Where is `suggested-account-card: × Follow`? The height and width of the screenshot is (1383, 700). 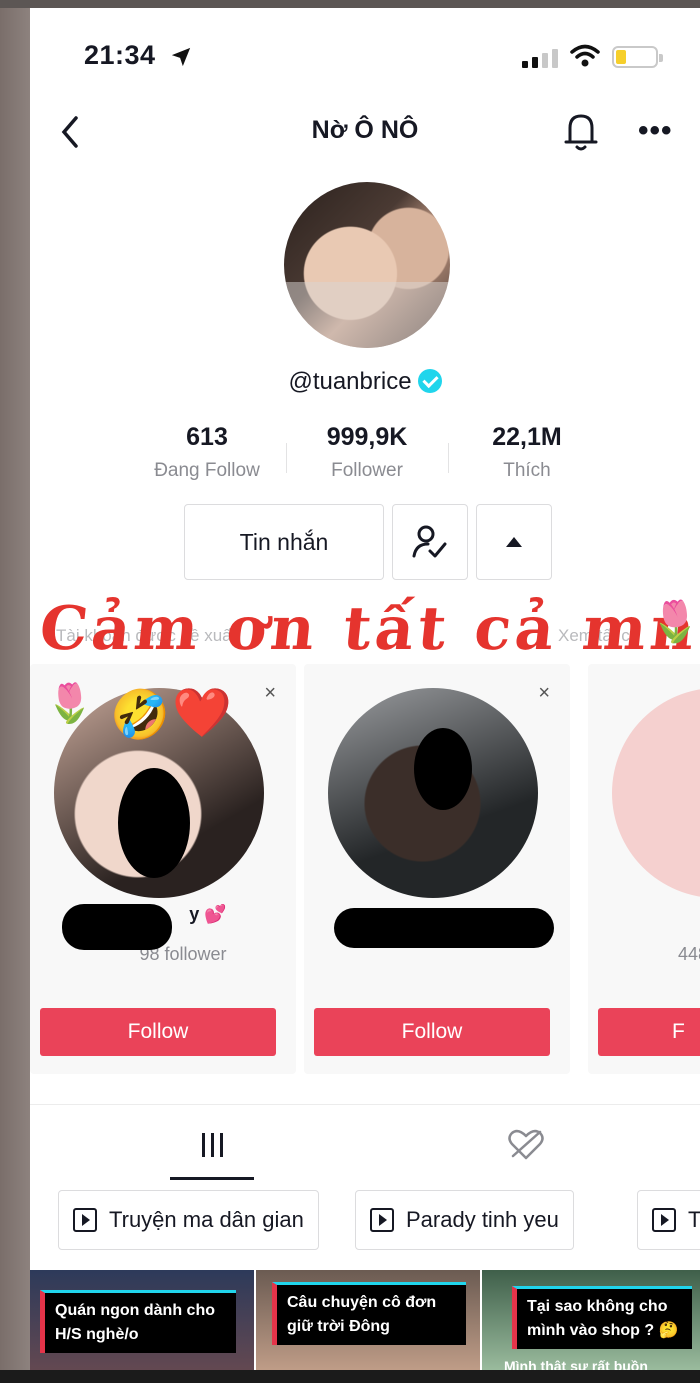 suggested-account-card: × Follow is located at coordinates (437, 869).